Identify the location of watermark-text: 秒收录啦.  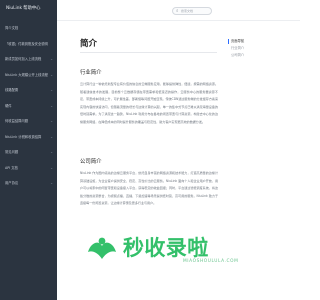
(166, 248).